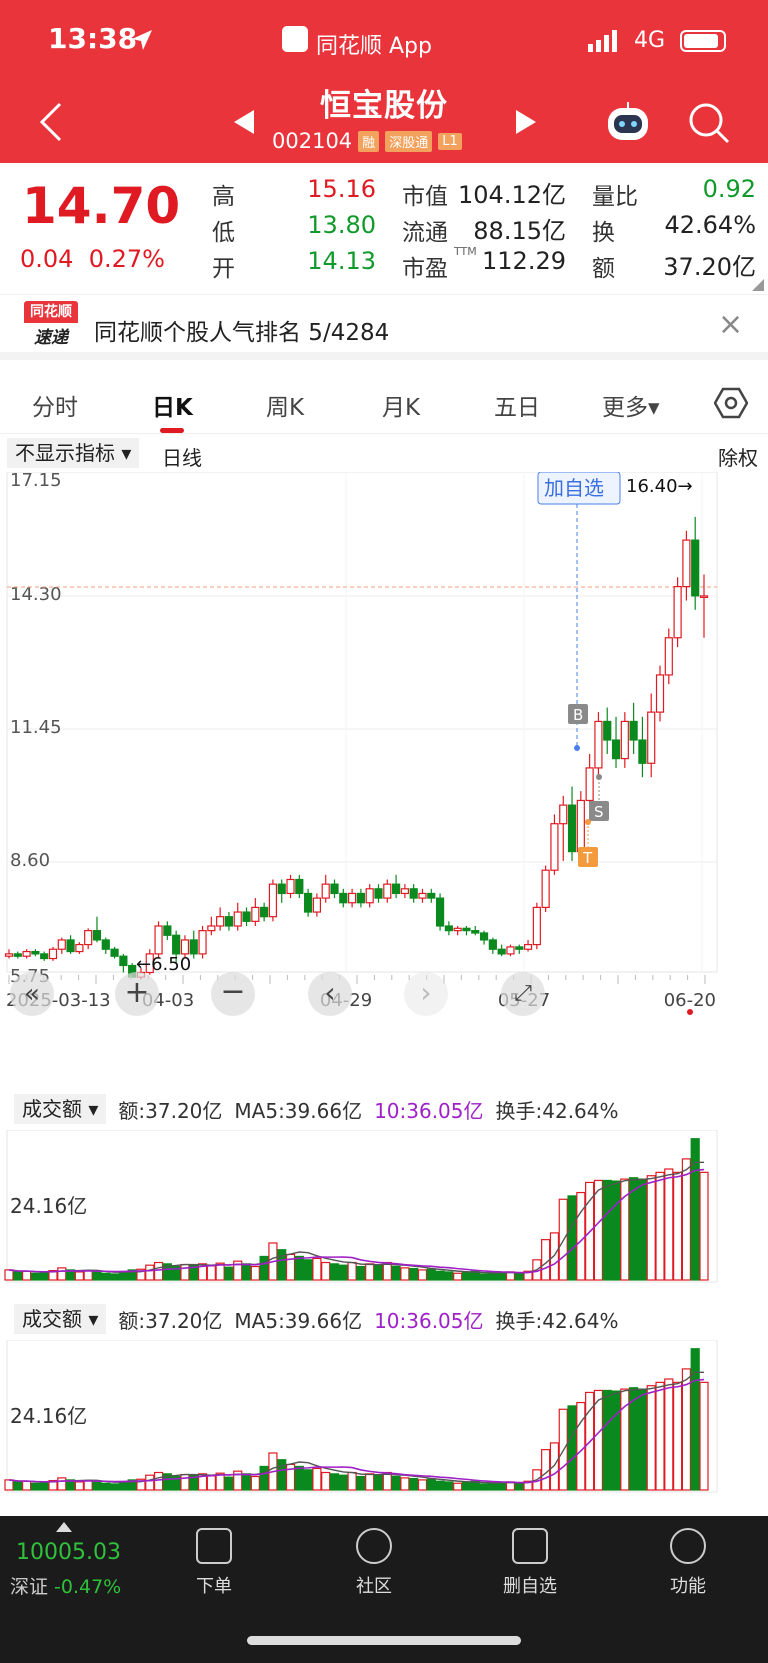 Image resolution: width=768 pixels, height=1663 pixels. Describe the element at coordinates (401, 405) in the screenshot. I see `tab-monthly-k: 月K` at that location.